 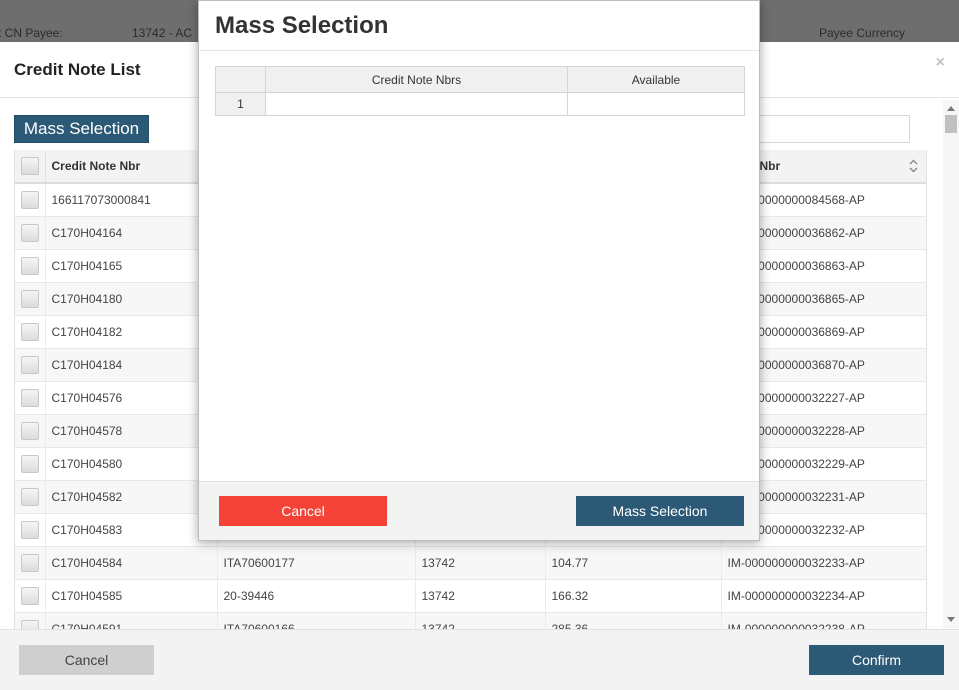 I want to click on table-cell: C170H04576, so click(x=131, y=398).